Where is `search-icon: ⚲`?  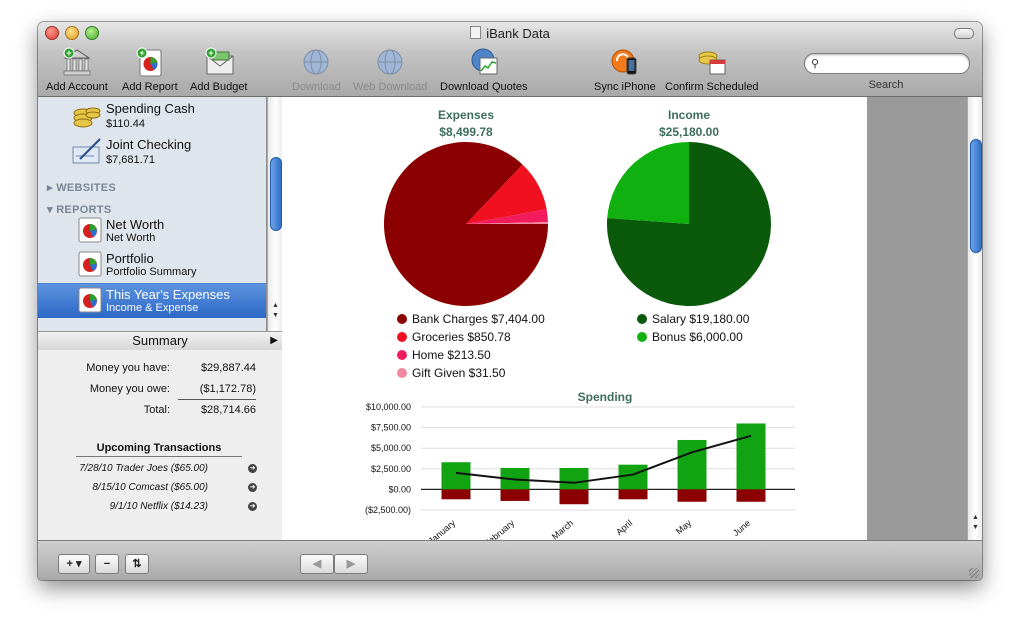 search-icon: ⚲ is located at coordinates (815, 64).